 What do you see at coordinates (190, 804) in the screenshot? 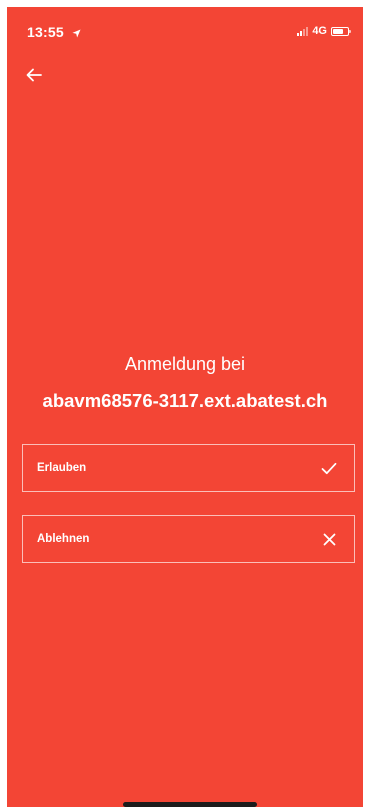
I see `home-indicator` at bounding box center [190, 804].